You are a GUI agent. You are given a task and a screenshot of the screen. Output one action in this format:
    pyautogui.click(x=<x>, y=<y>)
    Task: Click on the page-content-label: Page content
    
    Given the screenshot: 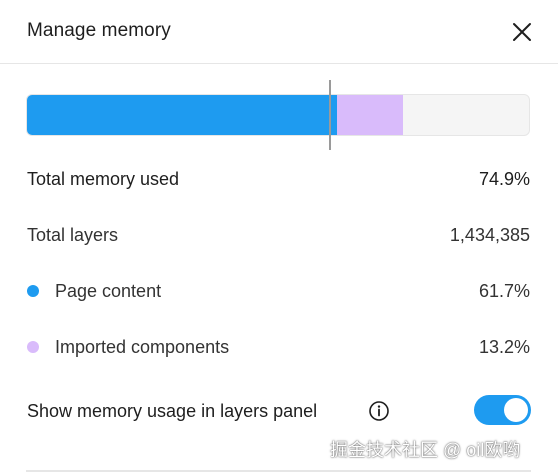 What is the action you would take?
    pyautogui.click(x=108, y=291)
    